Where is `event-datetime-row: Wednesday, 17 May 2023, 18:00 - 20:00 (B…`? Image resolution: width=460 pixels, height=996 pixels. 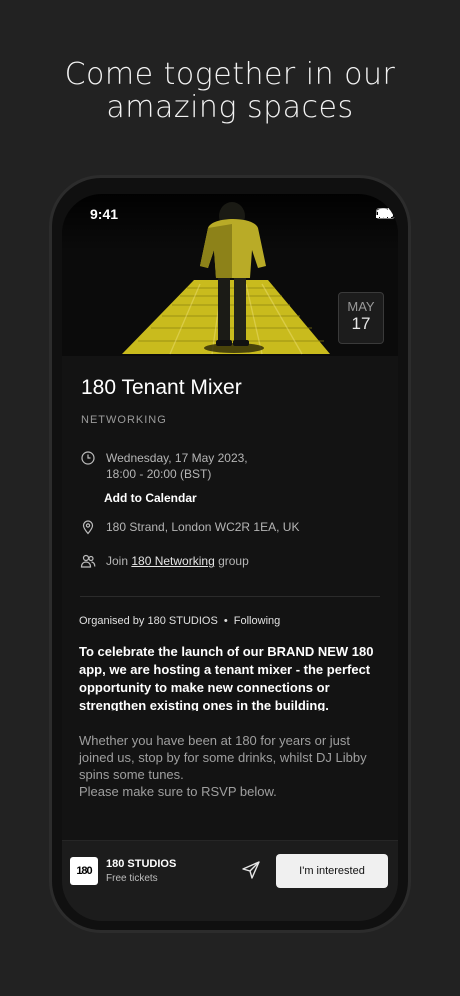
event-datetime-row: Wednesday, 17 May 2023, 18:00 - 20:00 (B… is located at coordinates (164, 466).